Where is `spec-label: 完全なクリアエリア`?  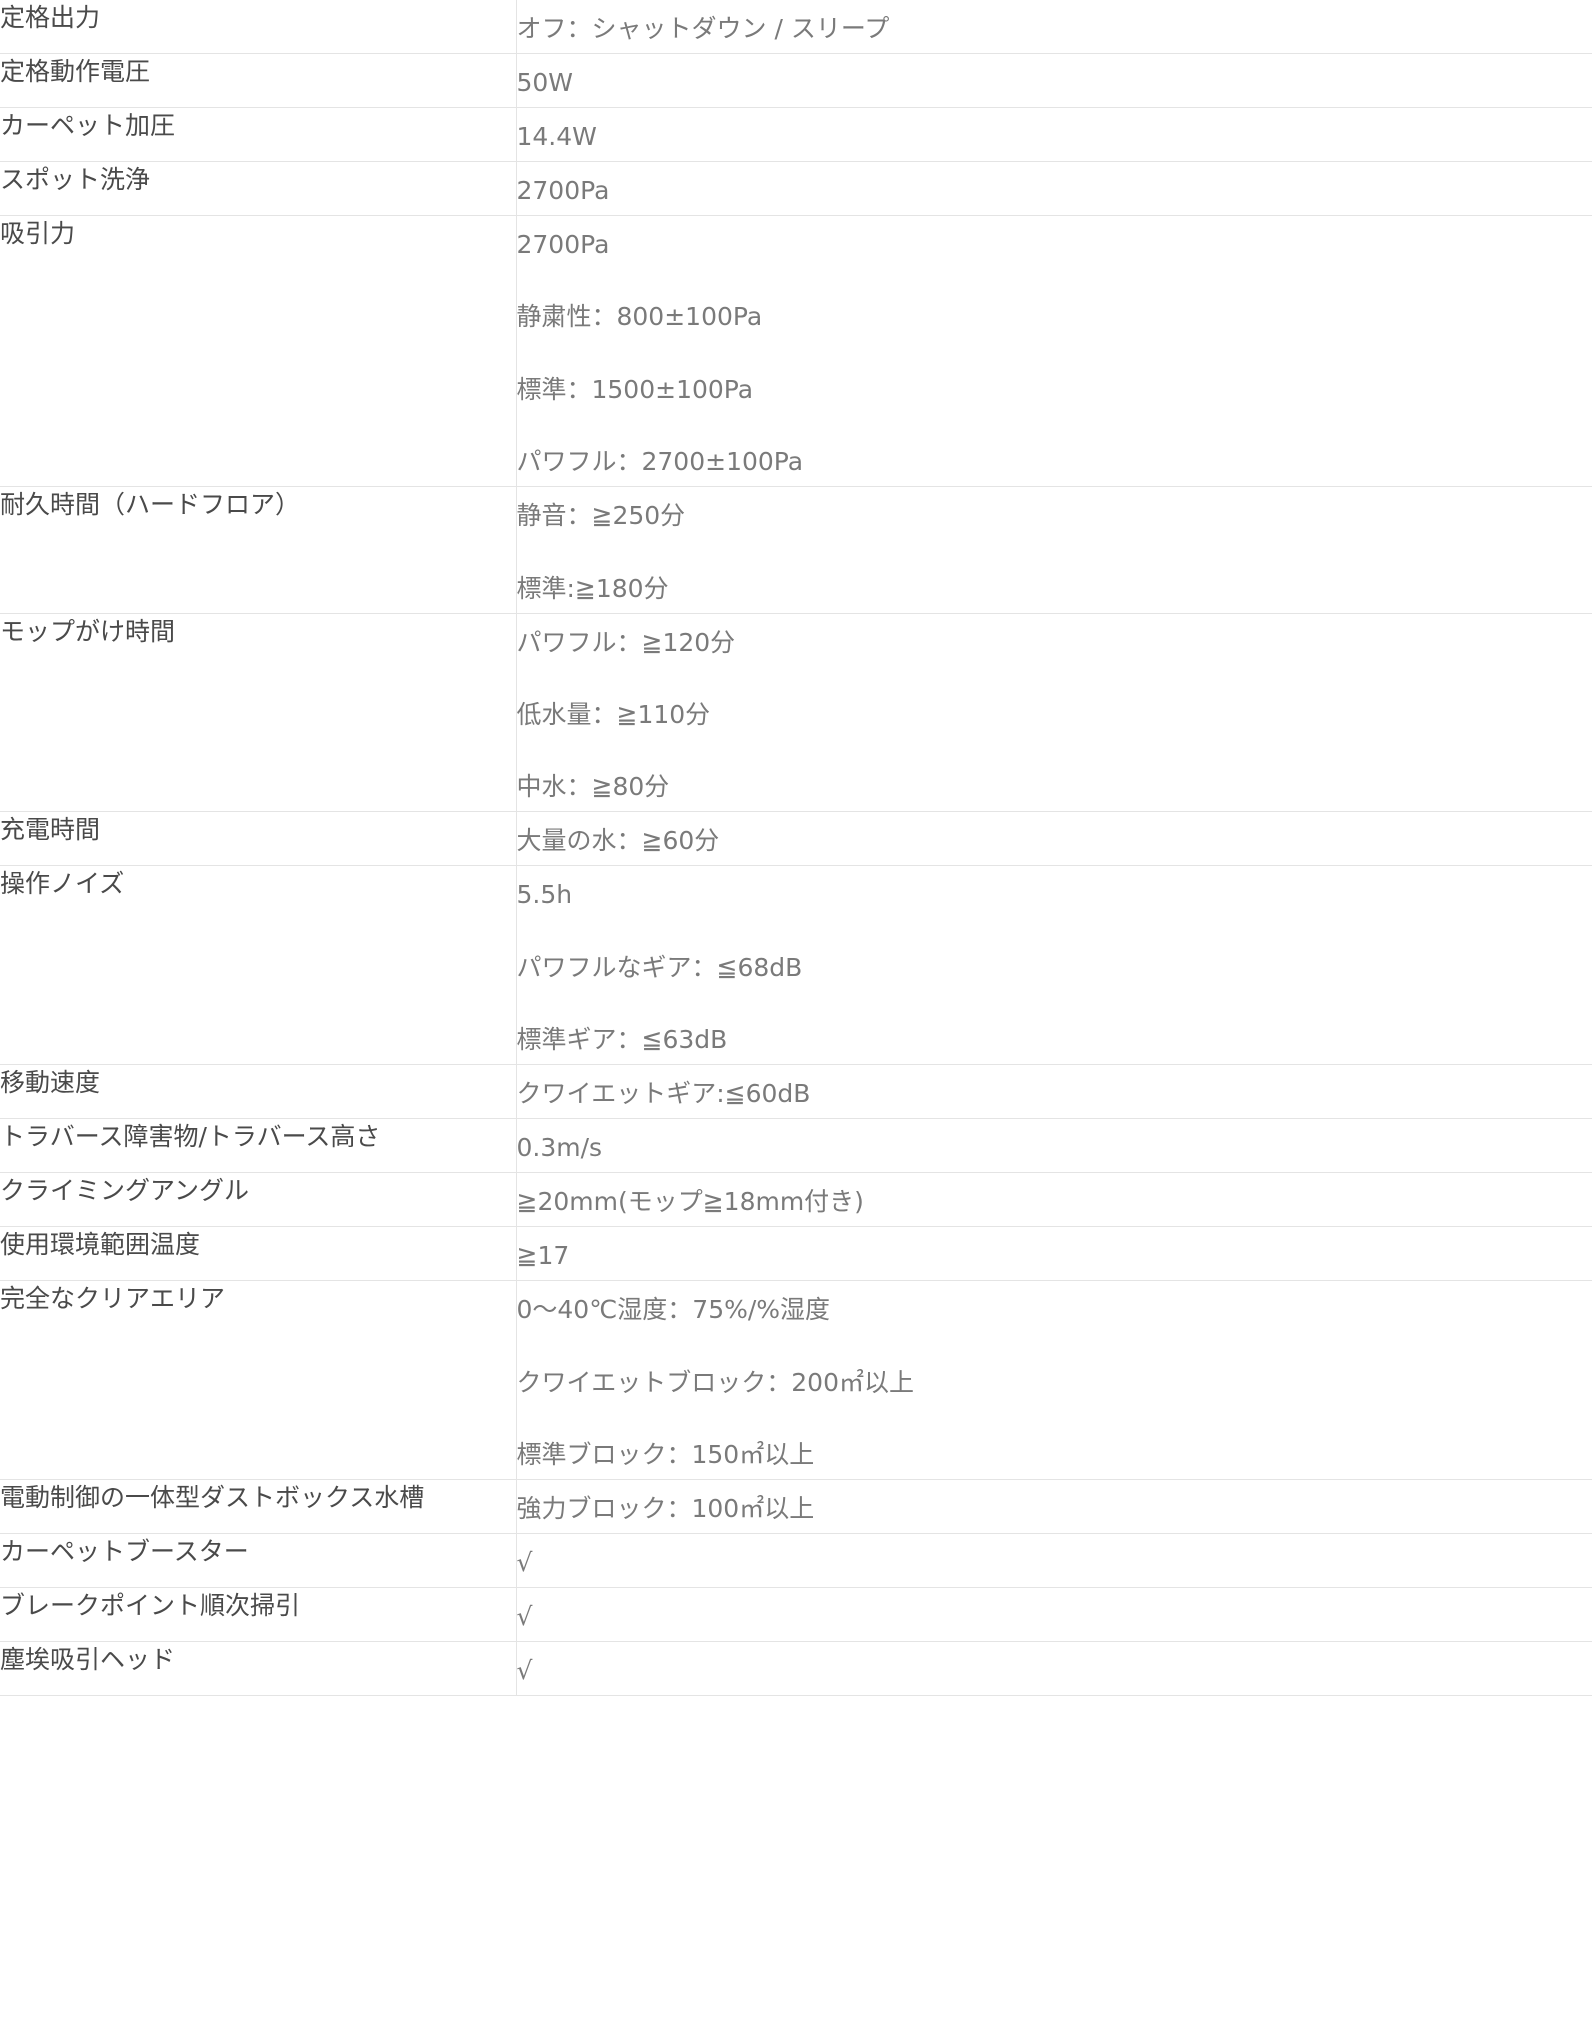 spec-label: 完全なクリアエリア is located at coordinates (258, 1380).